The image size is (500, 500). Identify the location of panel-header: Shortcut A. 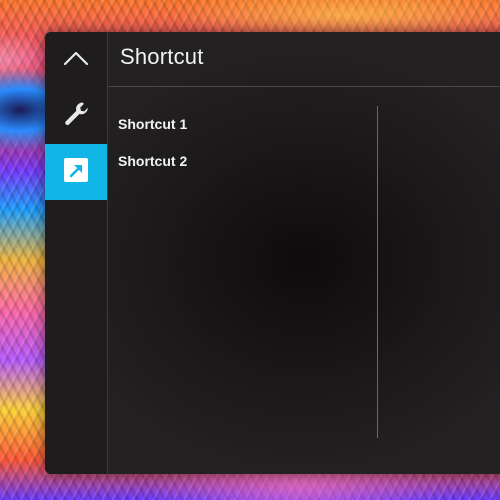
(304, 59).